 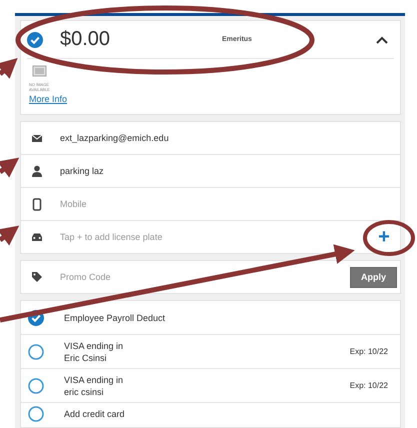 I want to click on add-button: +, so click(x=384, y=237).